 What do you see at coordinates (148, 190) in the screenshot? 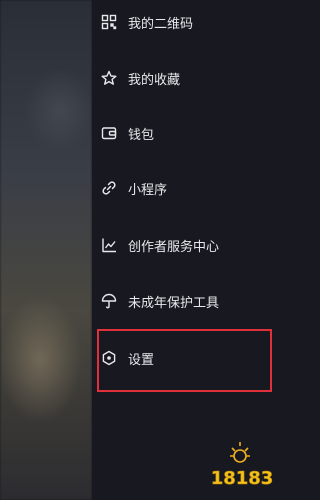
I see `menu-item-label: 小程序` at bounding box center [148, 190].